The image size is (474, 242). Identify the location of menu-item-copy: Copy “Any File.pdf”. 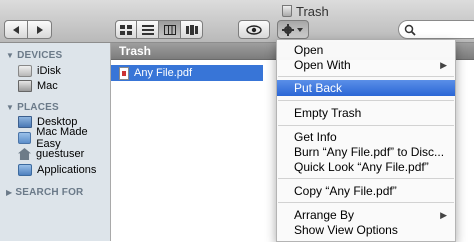
(366, 191).